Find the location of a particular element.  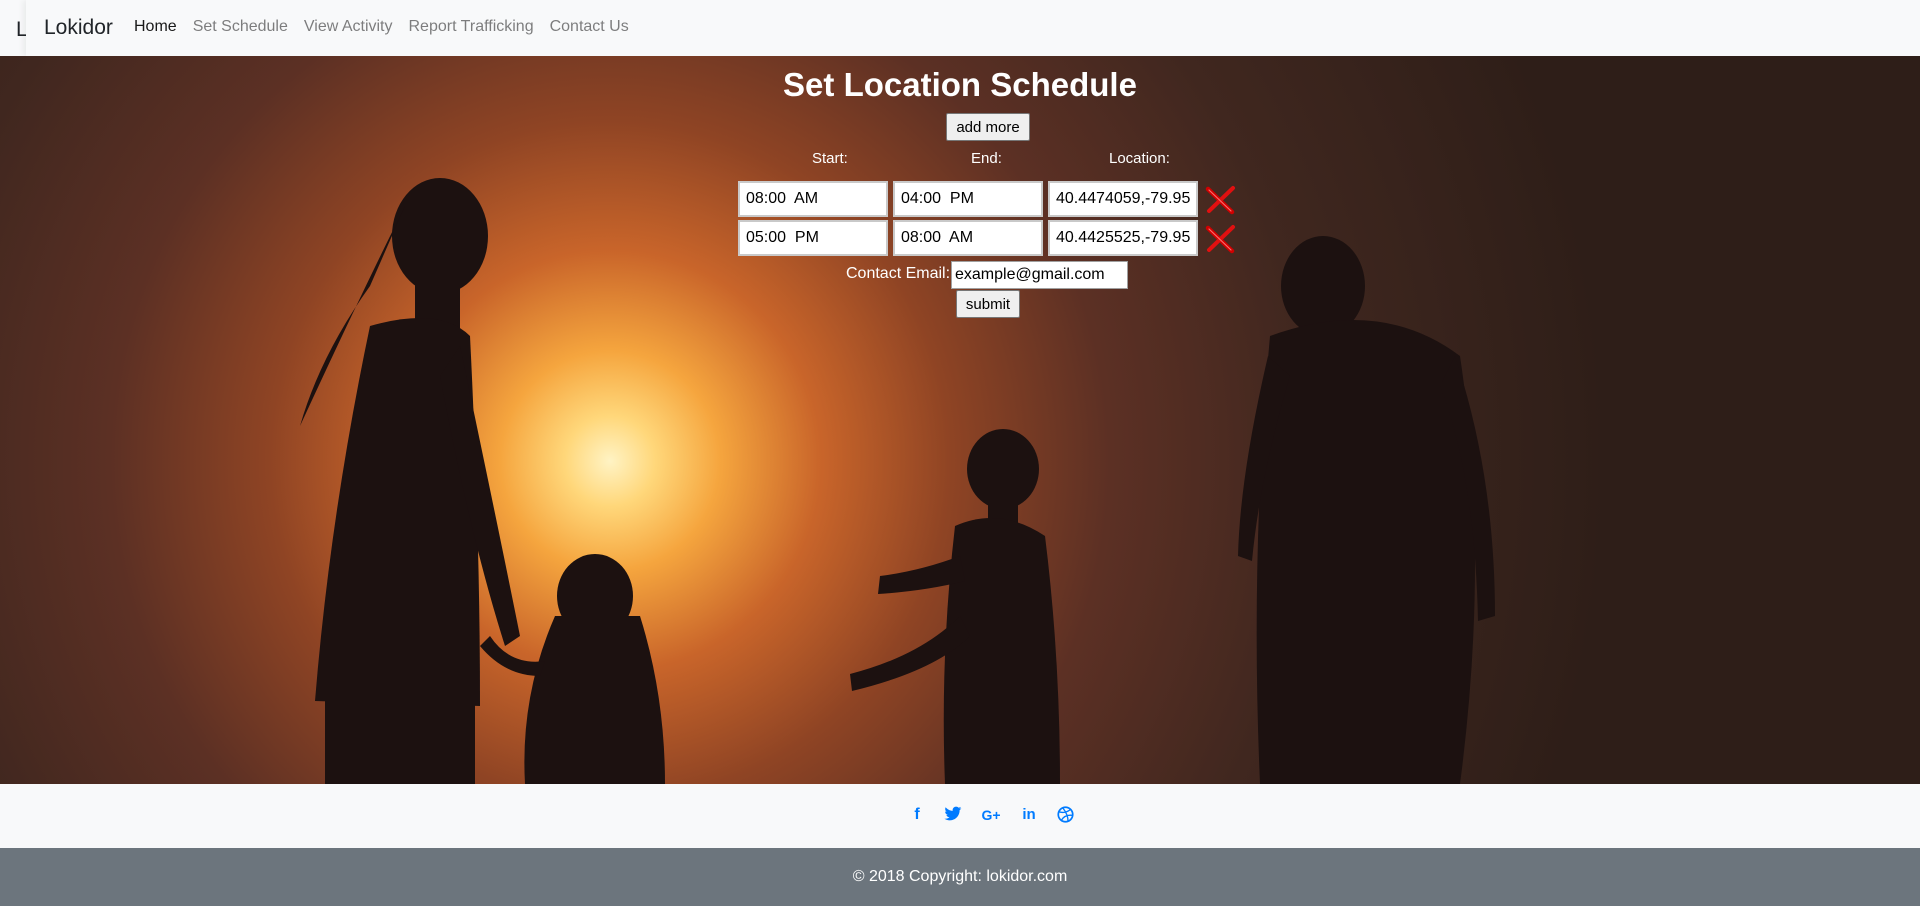

contact-email-input is located at coordinates (1039, 275).